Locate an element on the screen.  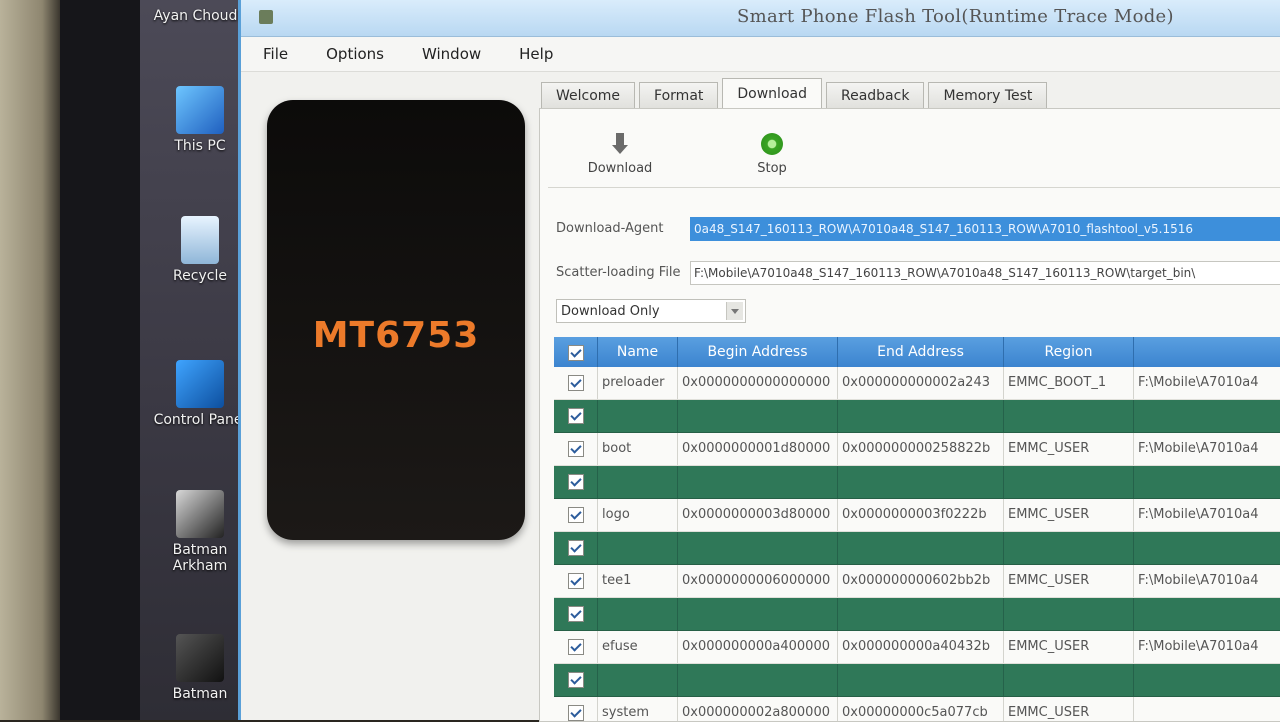
cell-begin-address: 0x0000000003d80000 is located at coordinates (758, 515).